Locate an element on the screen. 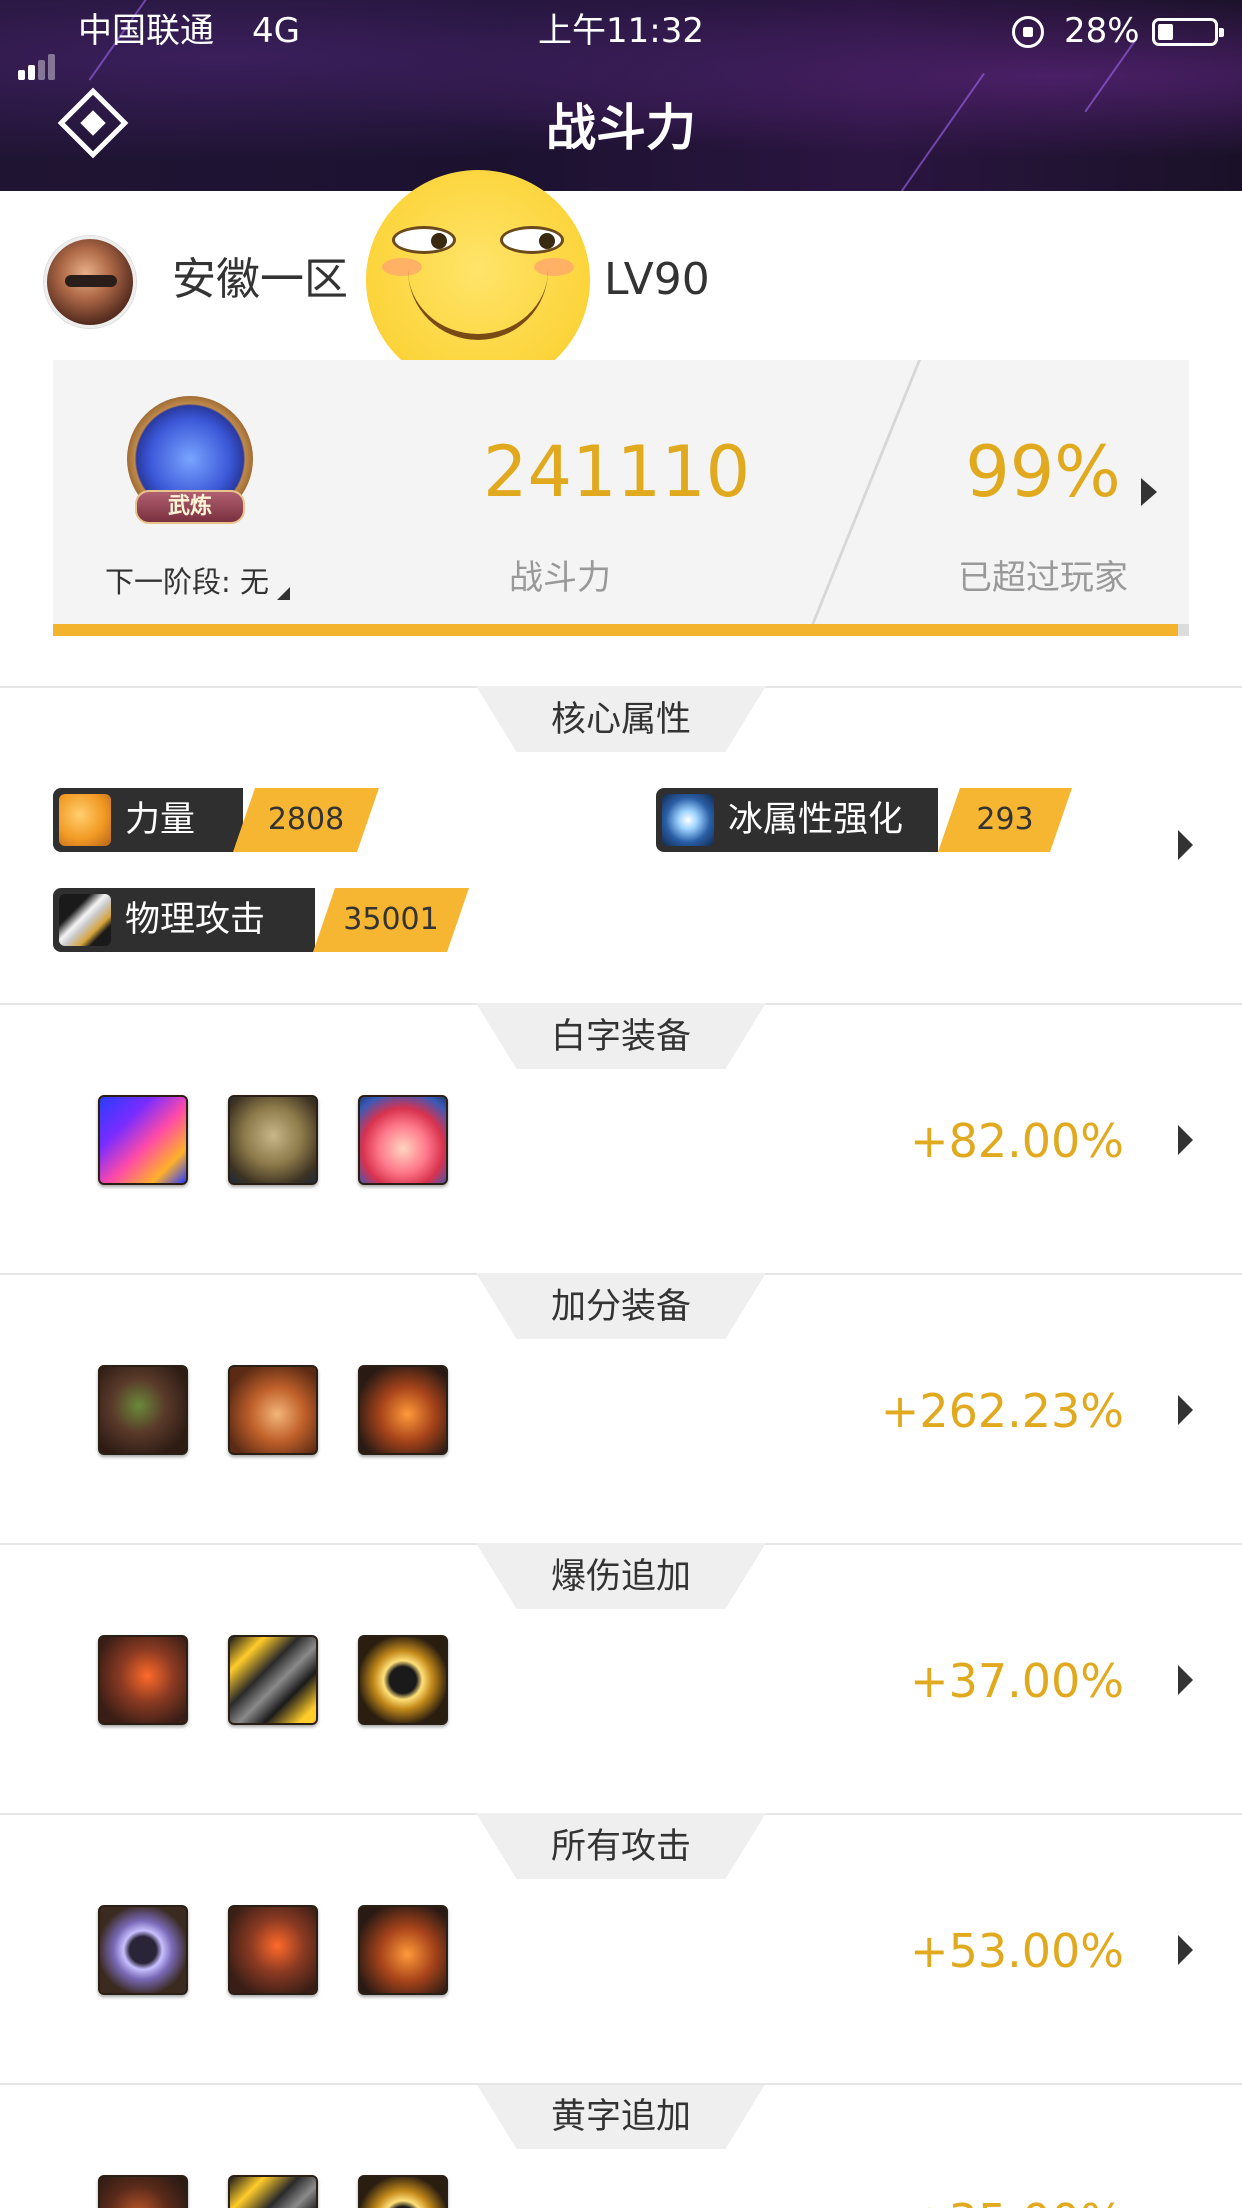 The image size is (1242, 2208). badge-label: 武炼 is located at coordinates (190, 507).